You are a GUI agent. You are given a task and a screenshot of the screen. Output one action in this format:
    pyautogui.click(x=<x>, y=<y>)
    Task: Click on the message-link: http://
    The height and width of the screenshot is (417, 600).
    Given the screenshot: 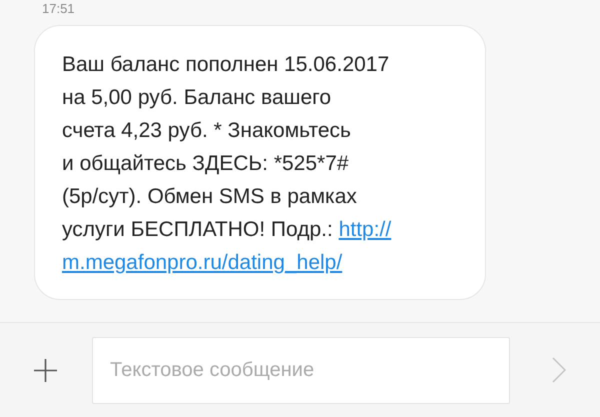 What is the action you would take?
    pyautogui.click(x=365, y=229)
    